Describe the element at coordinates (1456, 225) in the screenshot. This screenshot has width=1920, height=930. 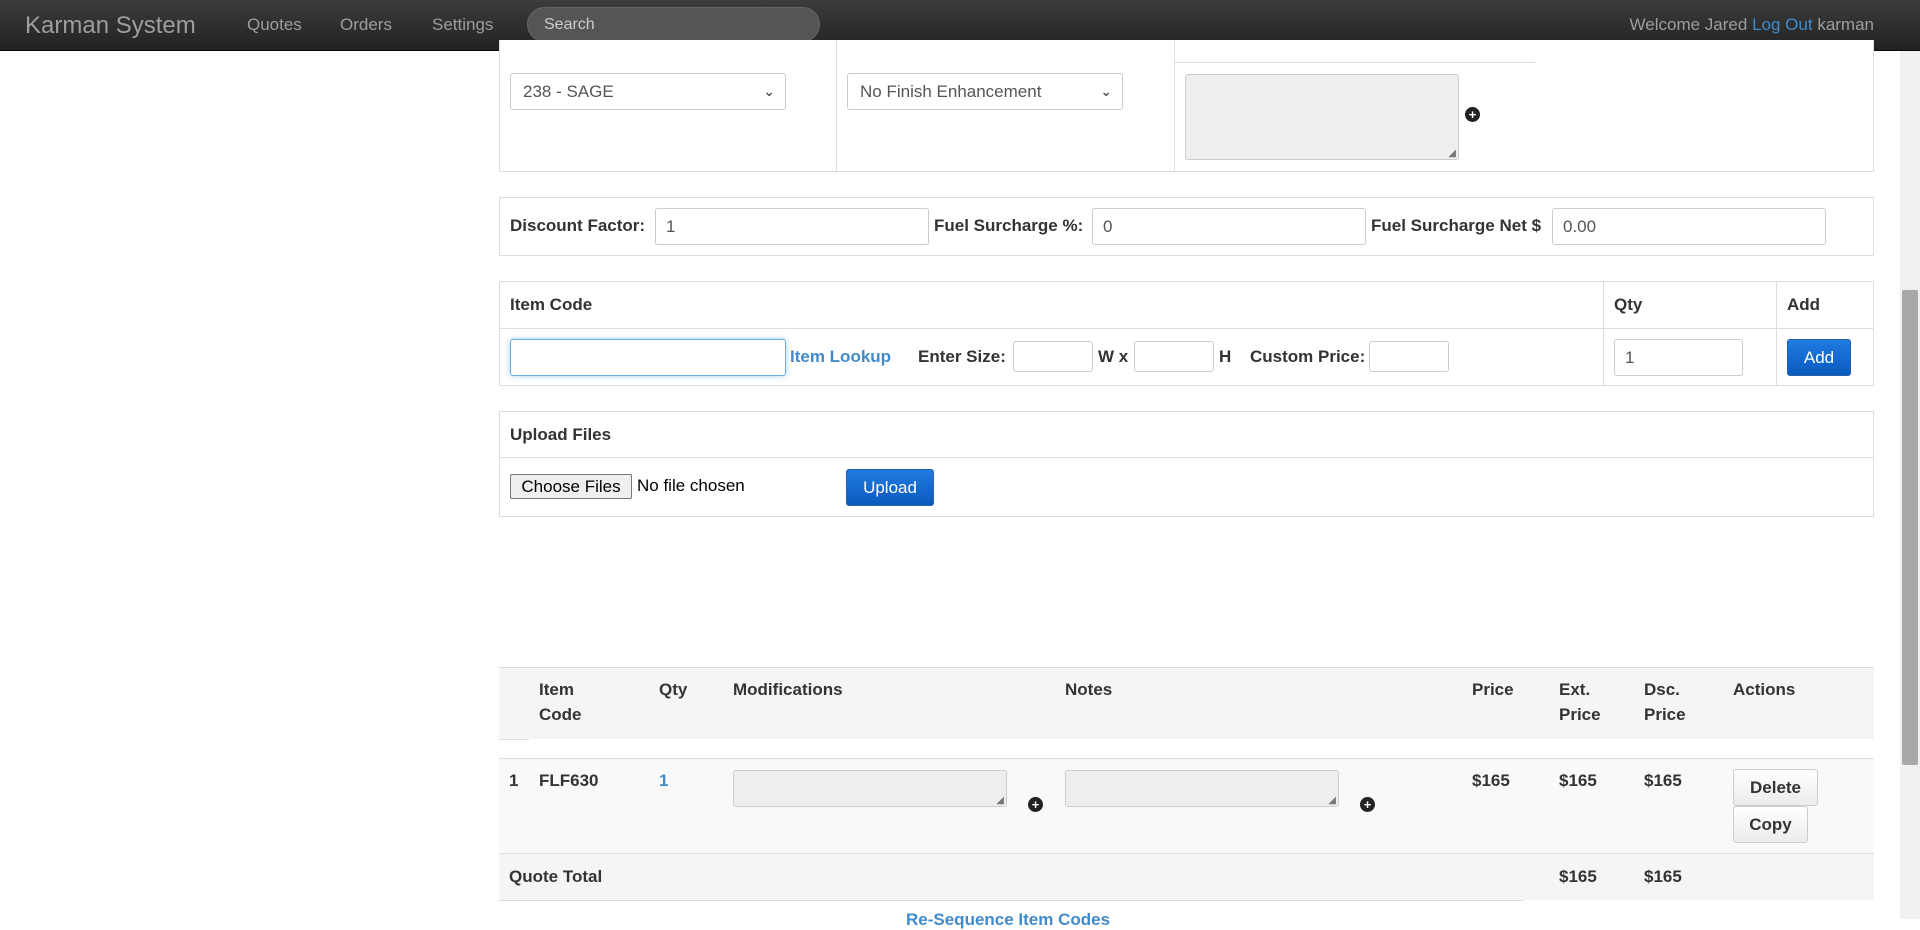
I see `fuel-surcharge-net-label: Fuel Surcharge Net $` at that location.